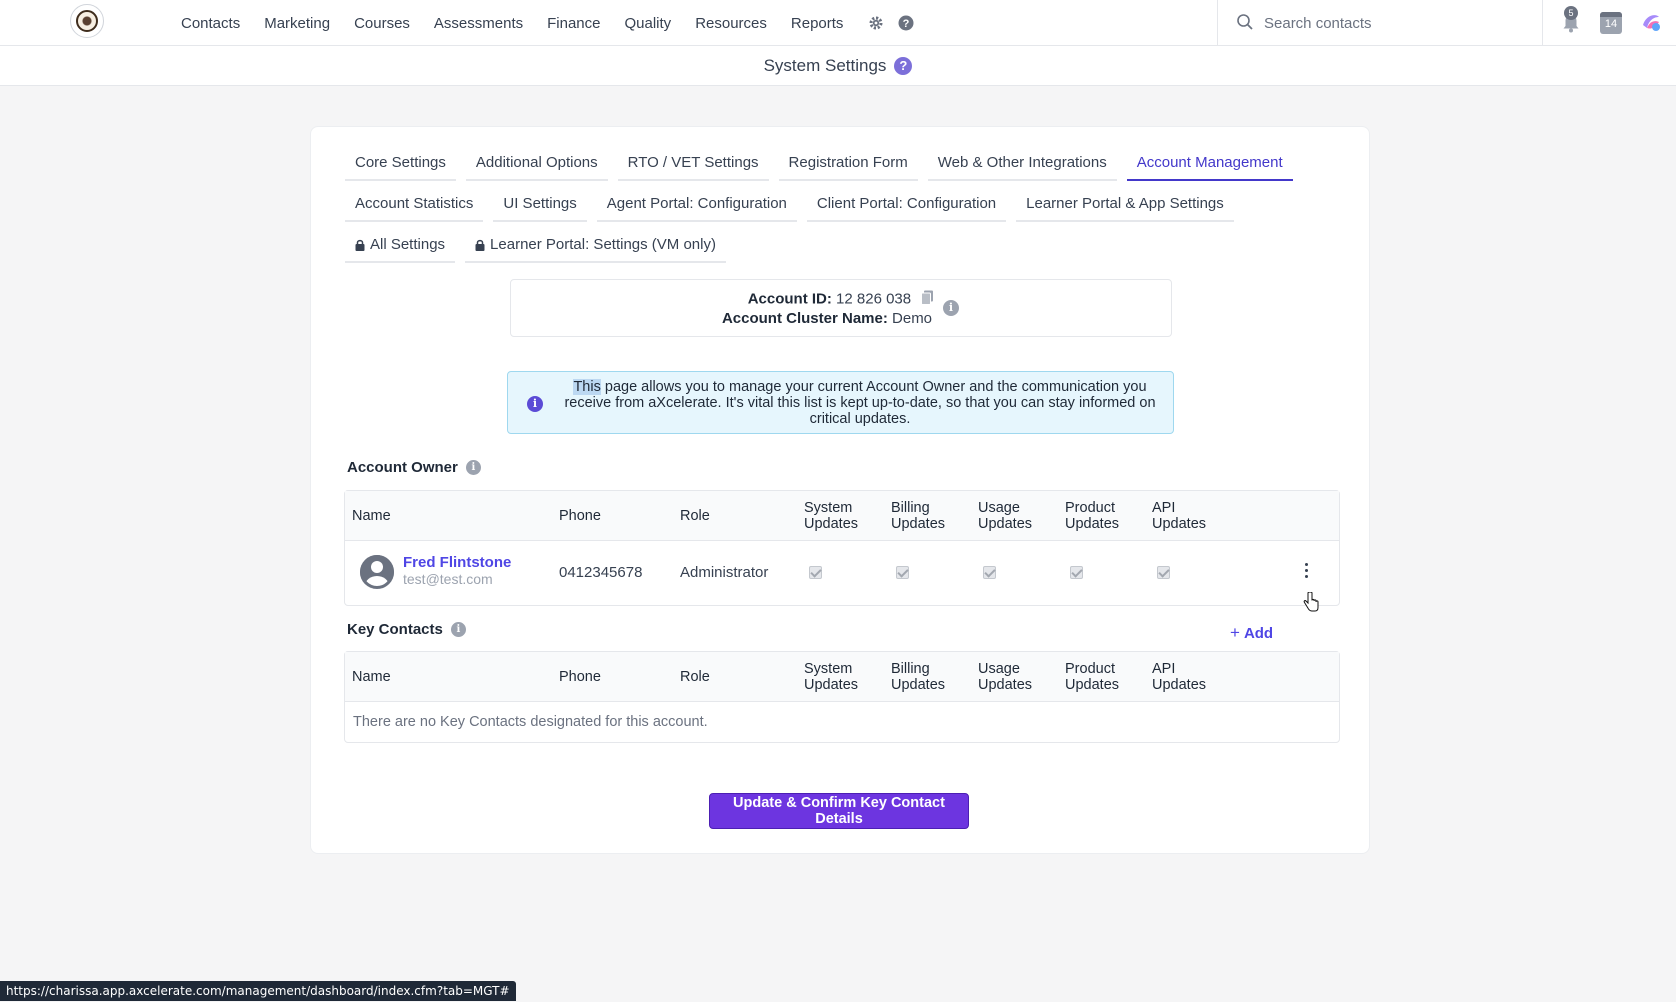  I want to click on owner-email: test@test.com, so click(448, 579).